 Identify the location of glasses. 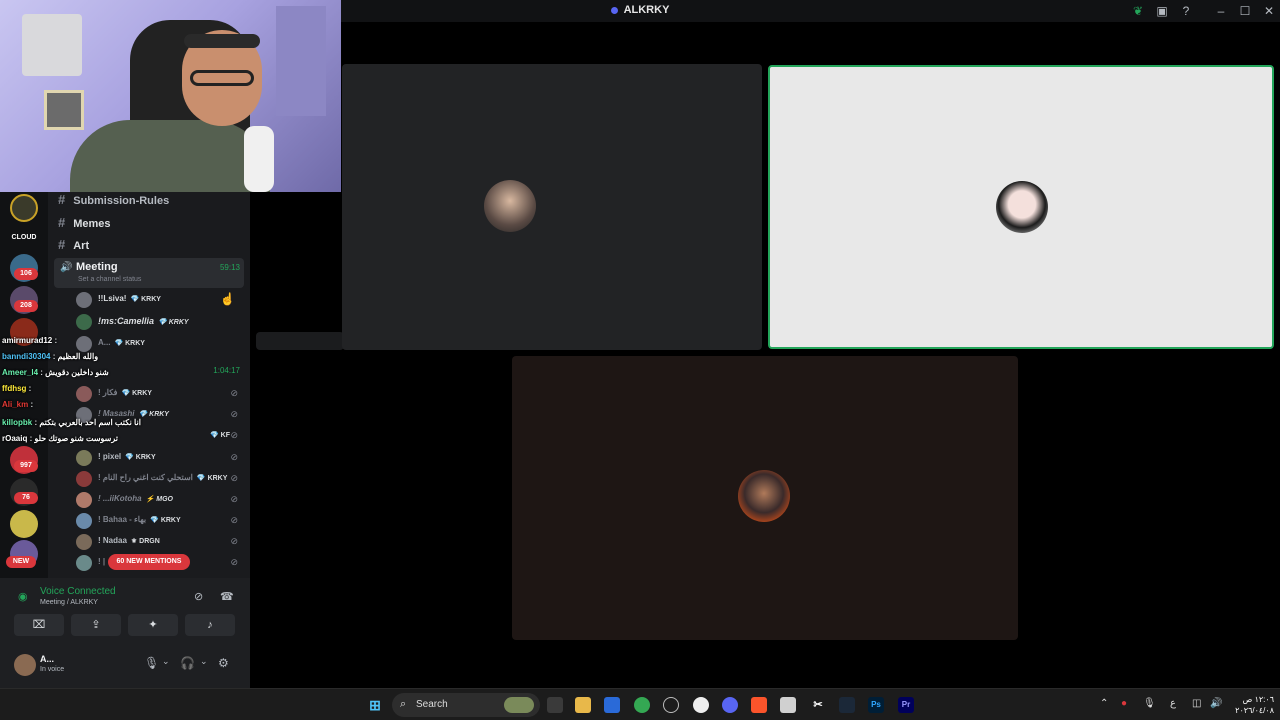
(222, 78).